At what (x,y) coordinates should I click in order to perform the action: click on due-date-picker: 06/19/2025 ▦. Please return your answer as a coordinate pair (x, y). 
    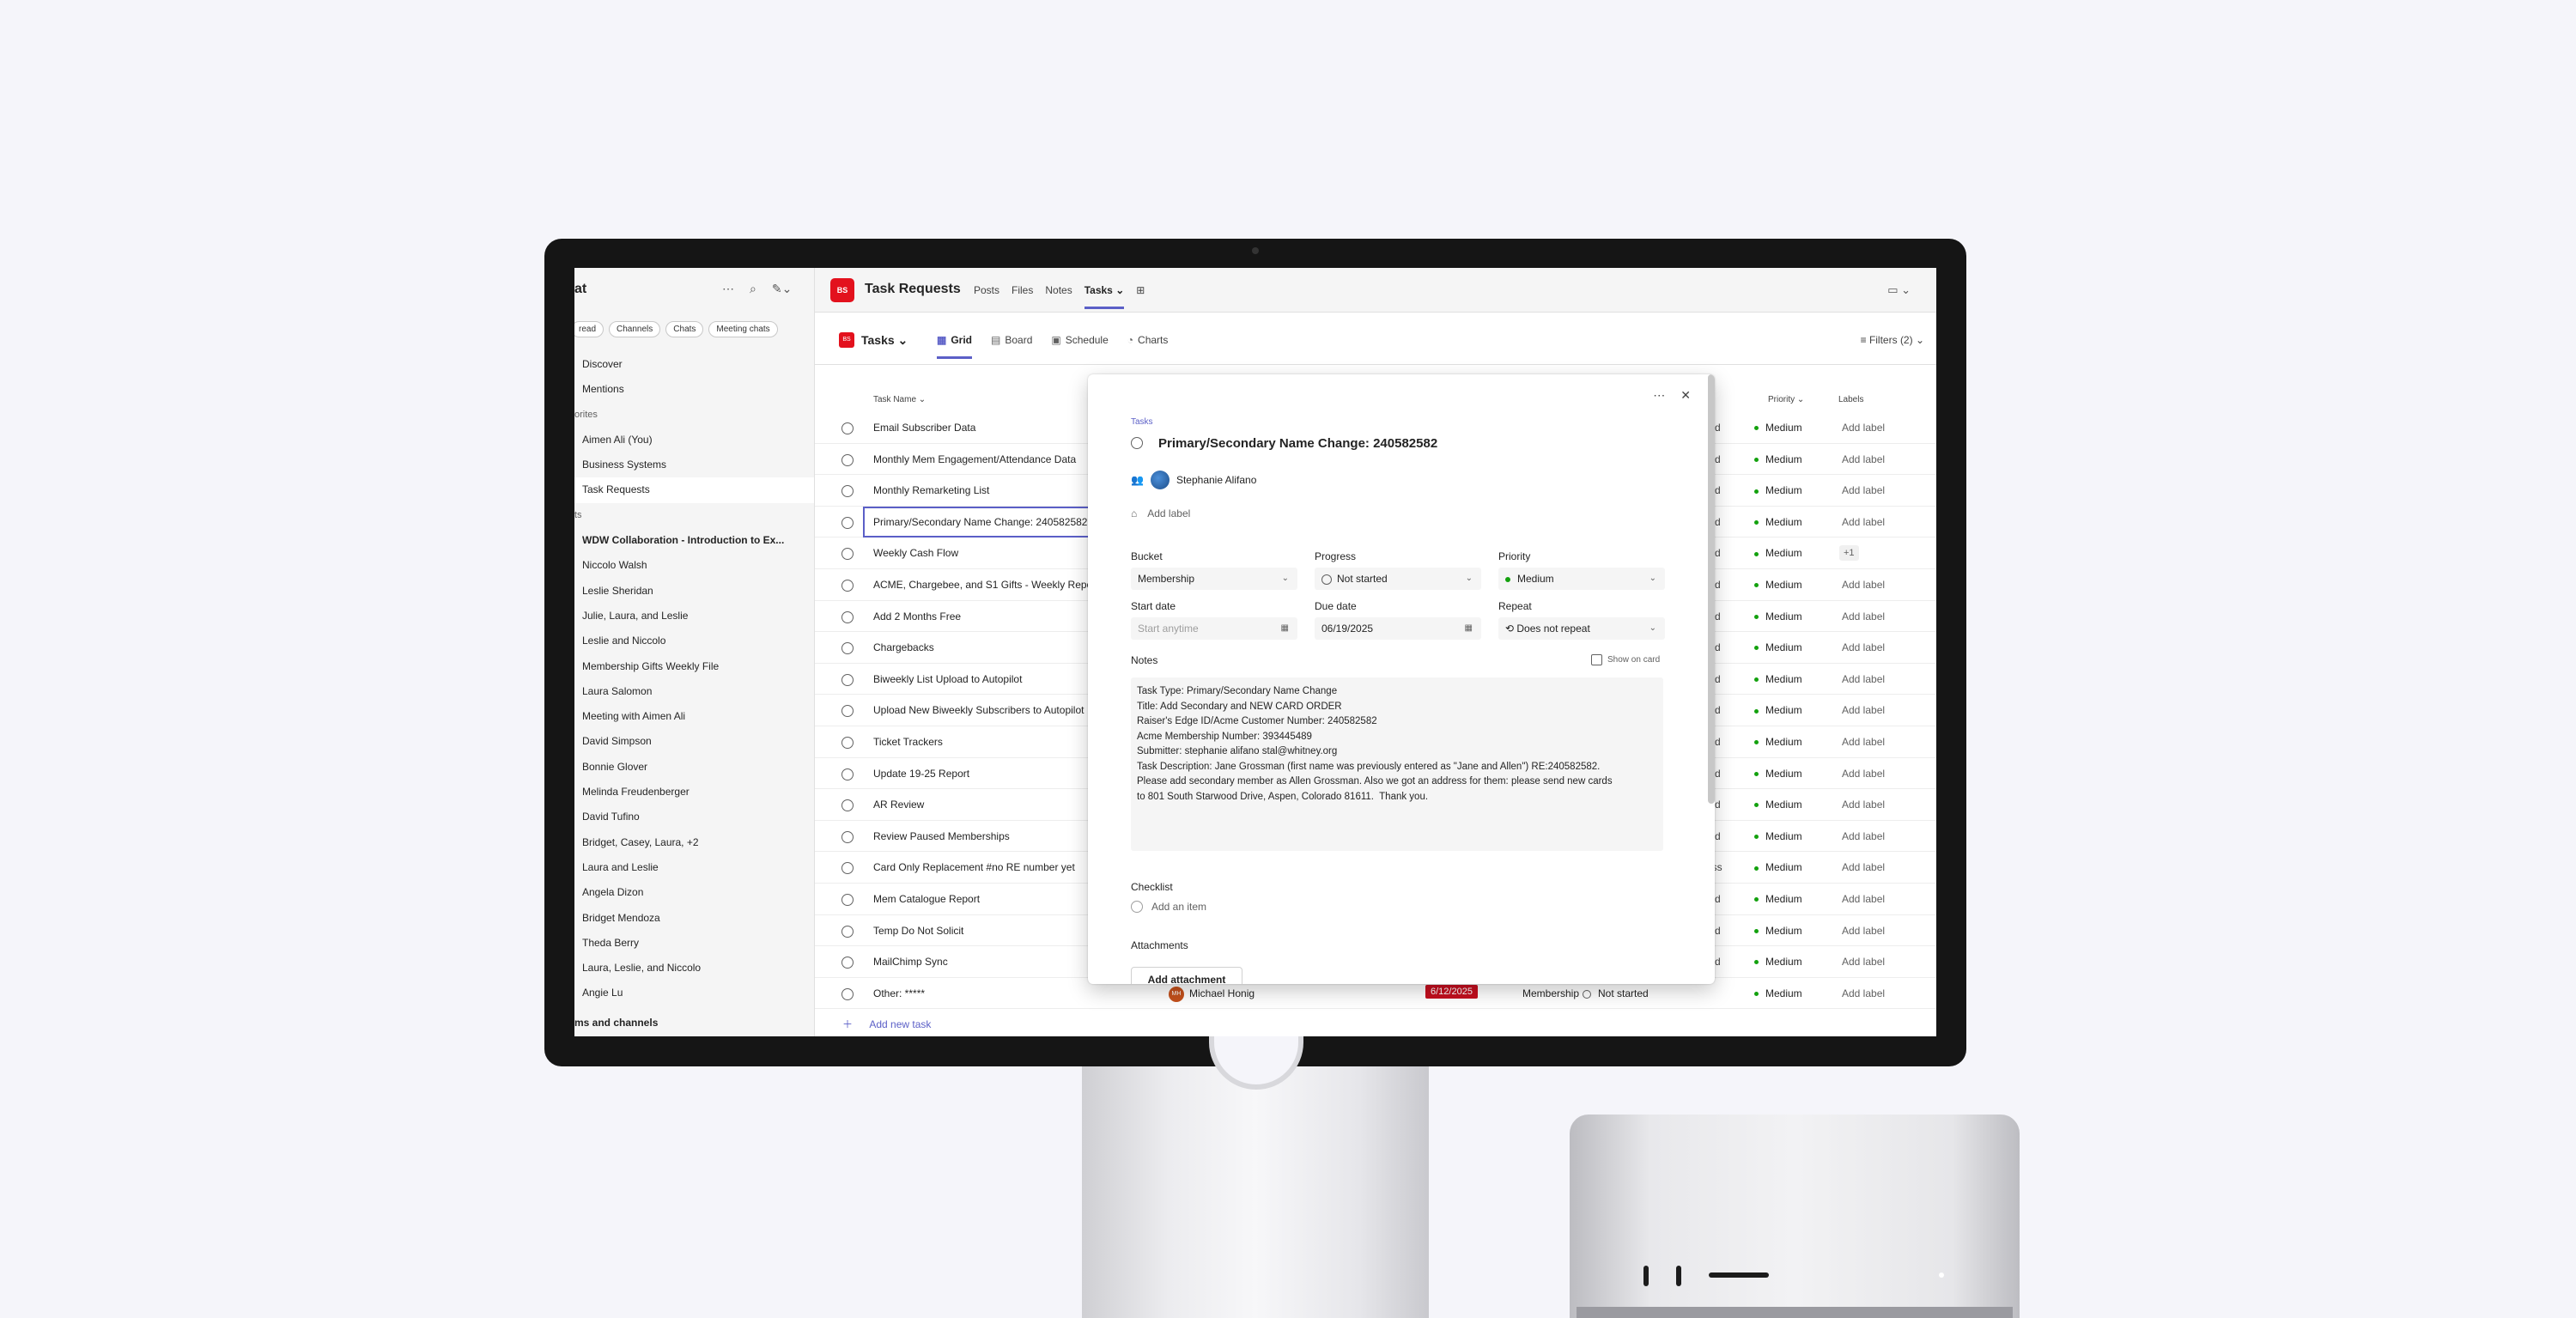
    Looking at the image, I should click on (1398, 628).